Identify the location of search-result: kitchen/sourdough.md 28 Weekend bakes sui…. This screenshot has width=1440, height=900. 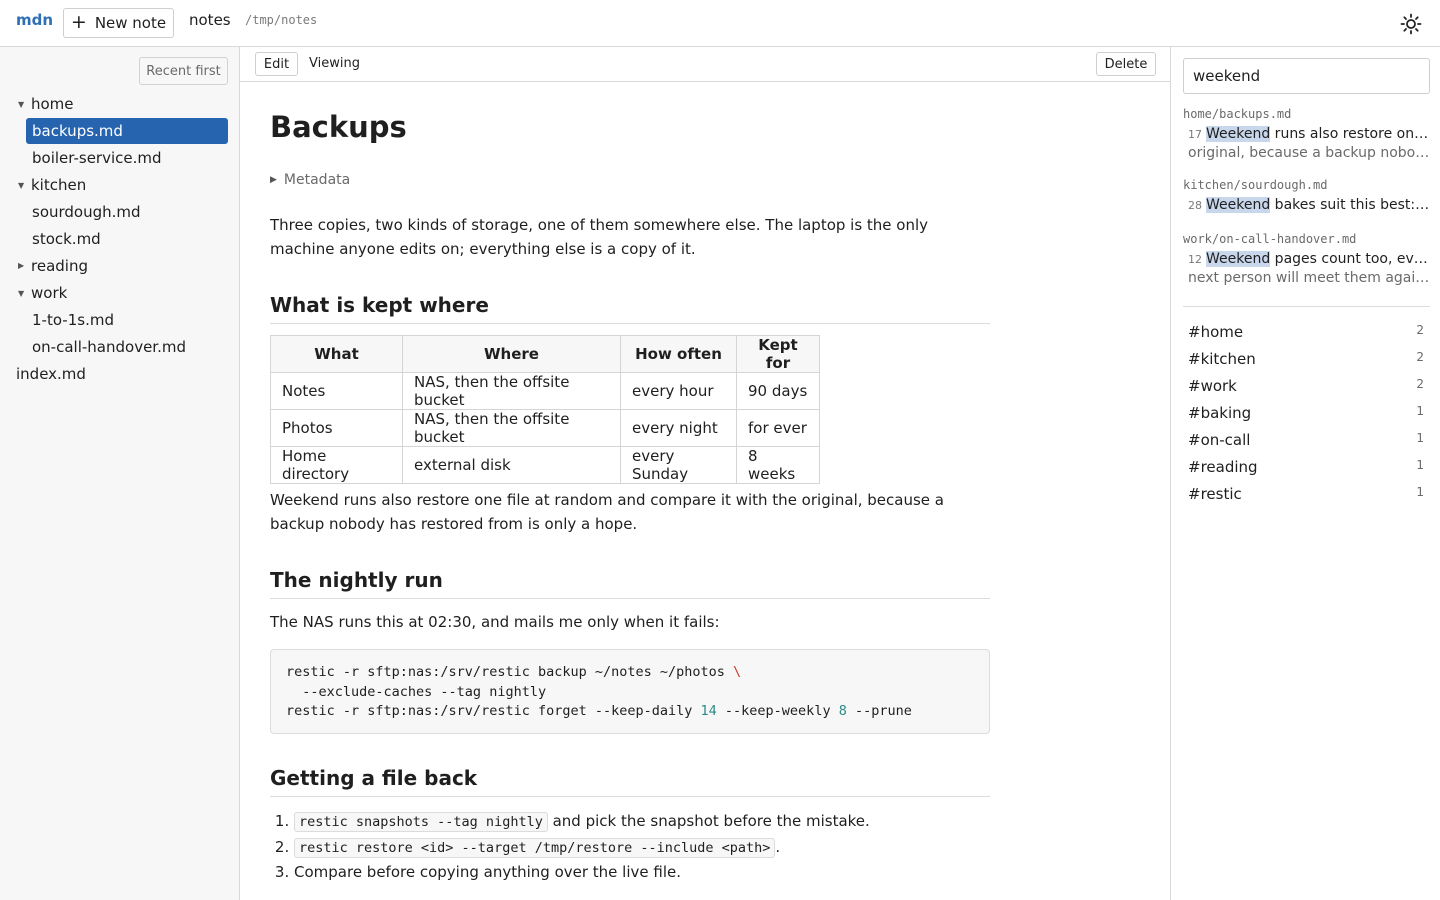
(1306, 196).